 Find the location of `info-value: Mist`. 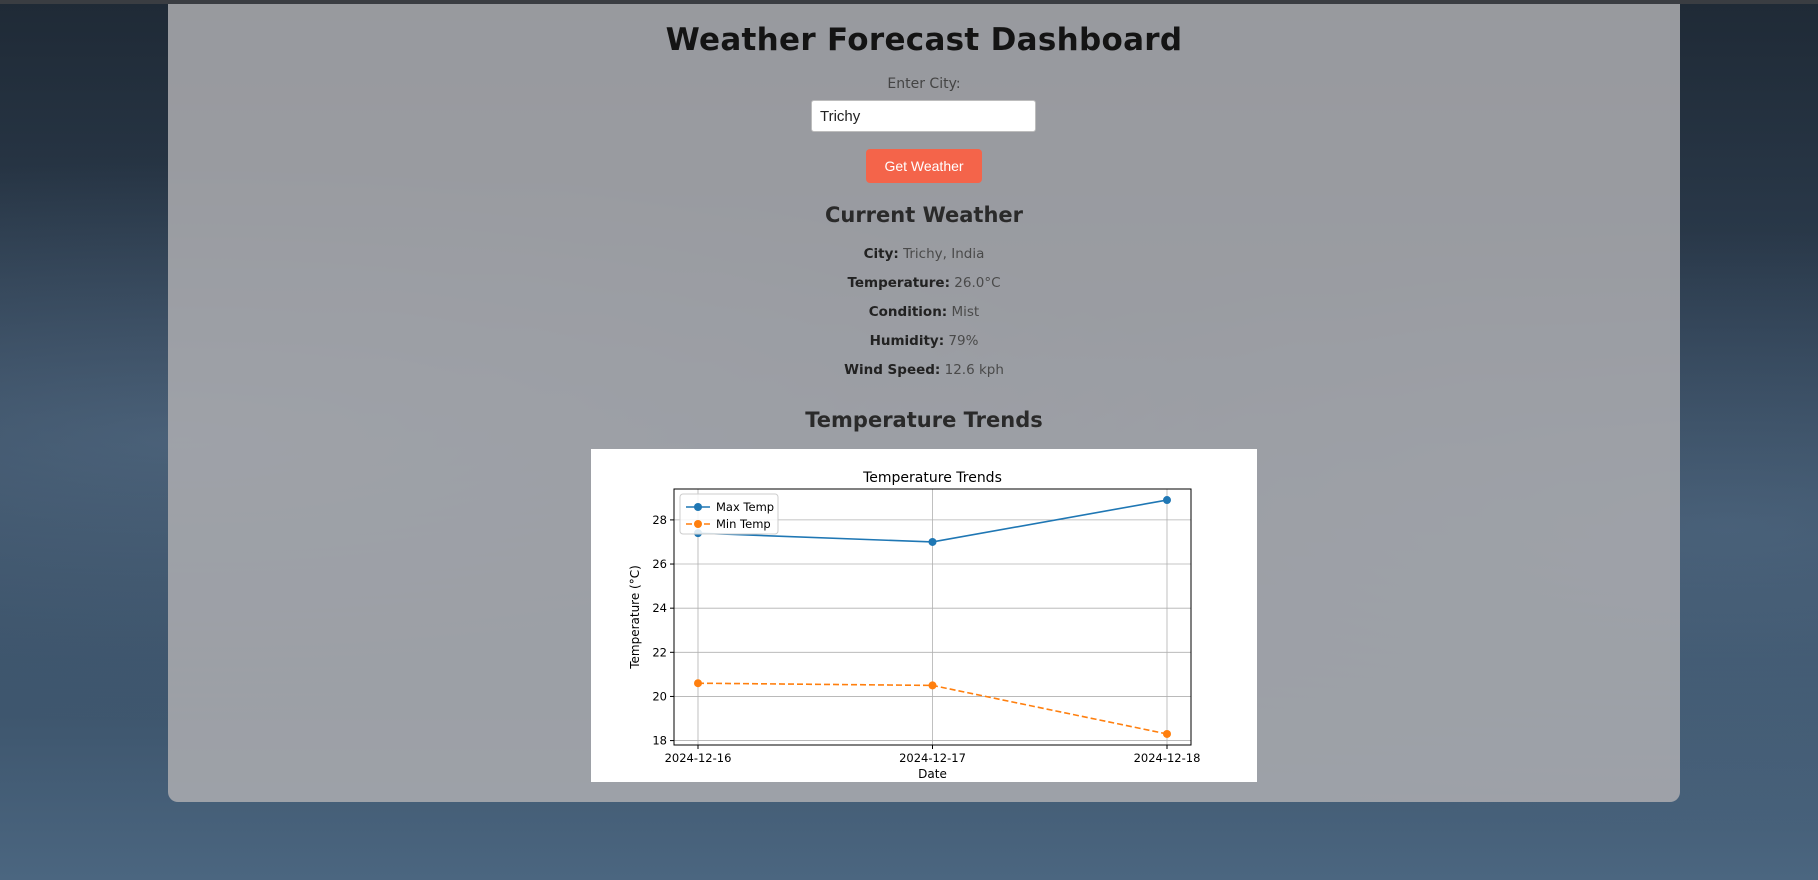

info-value: Mist is located at coordinates (965, 312).